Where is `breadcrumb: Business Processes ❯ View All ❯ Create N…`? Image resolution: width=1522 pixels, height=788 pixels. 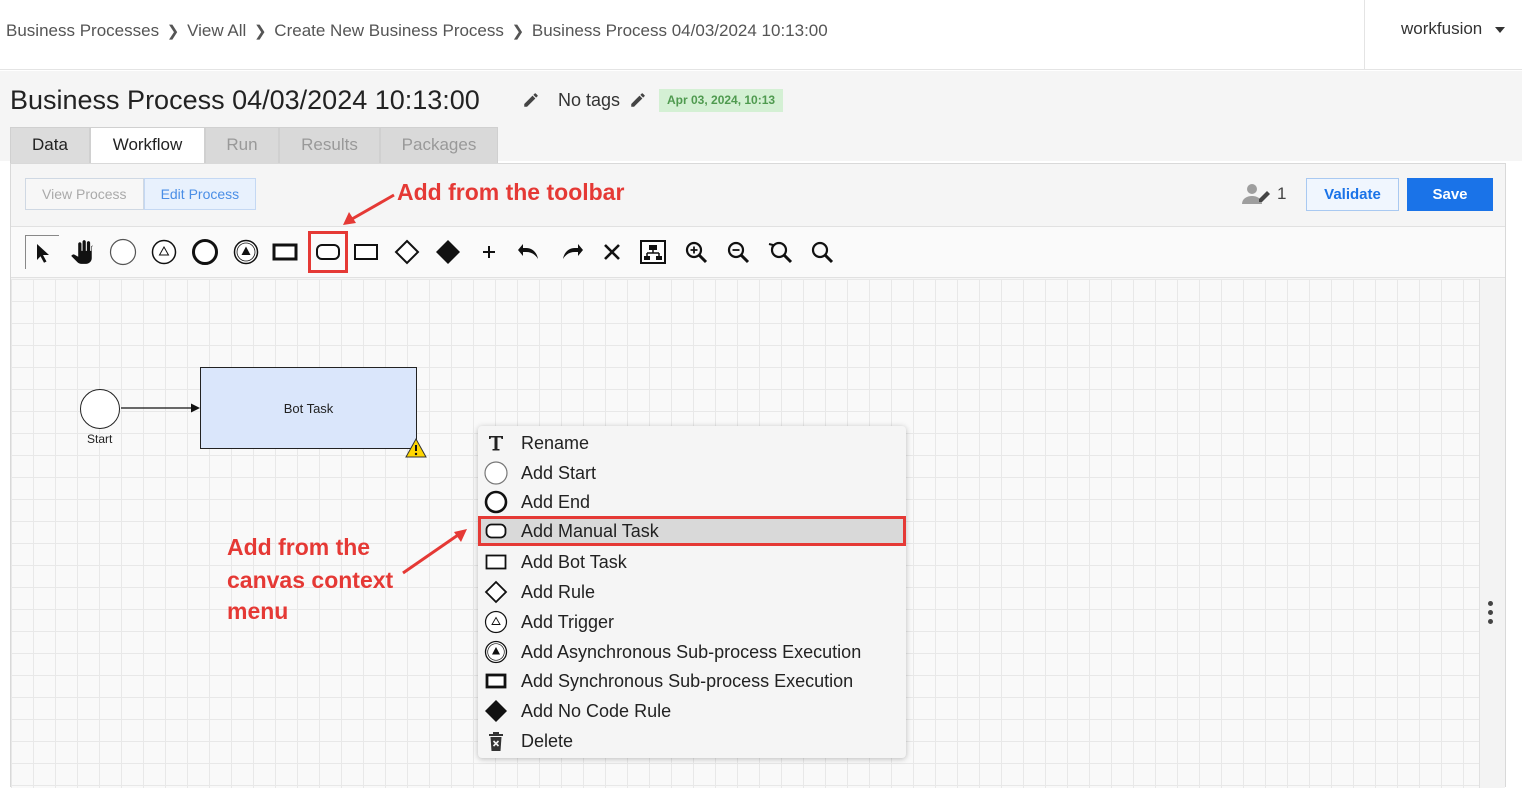
breadcrumb: Business Processes ❯ View All ❯ Create N… is located at coordinates (417, 31).